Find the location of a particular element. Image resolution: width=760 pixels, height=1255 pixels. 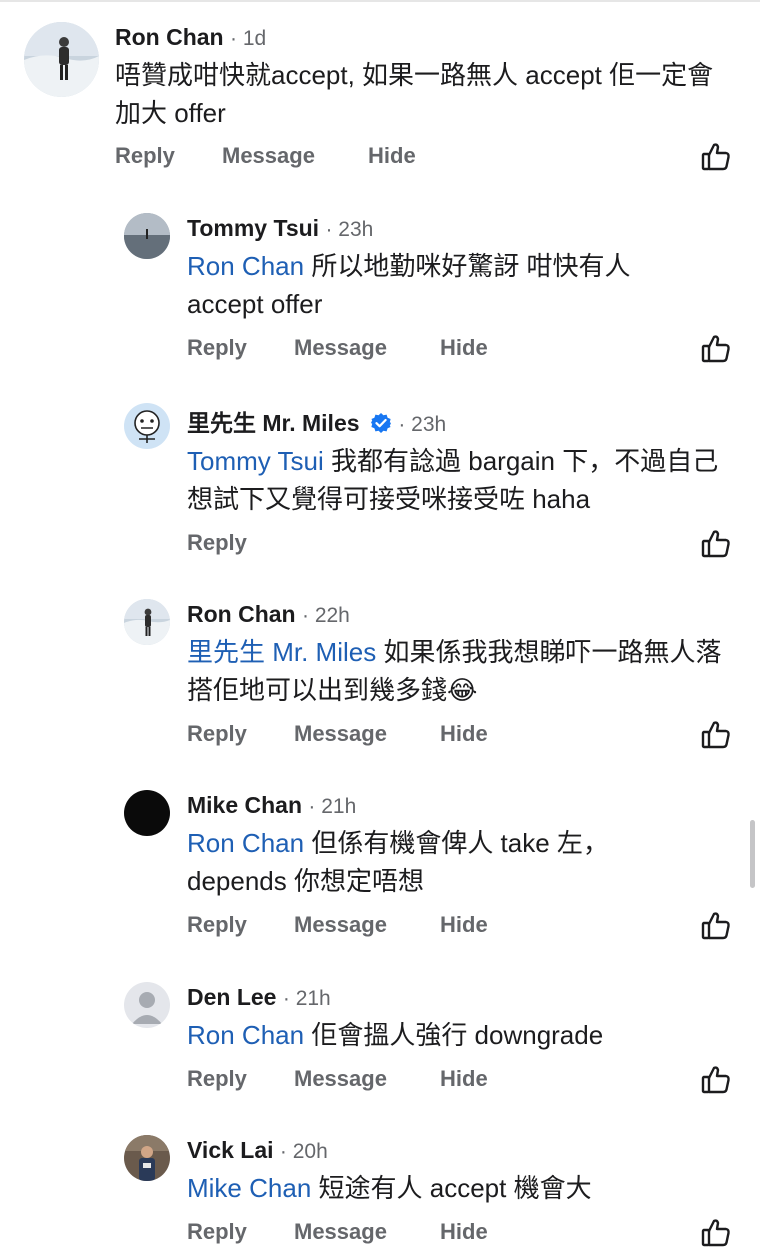

mention-link: 里先生 Mr. Miles is located at coordinates (281, 652).